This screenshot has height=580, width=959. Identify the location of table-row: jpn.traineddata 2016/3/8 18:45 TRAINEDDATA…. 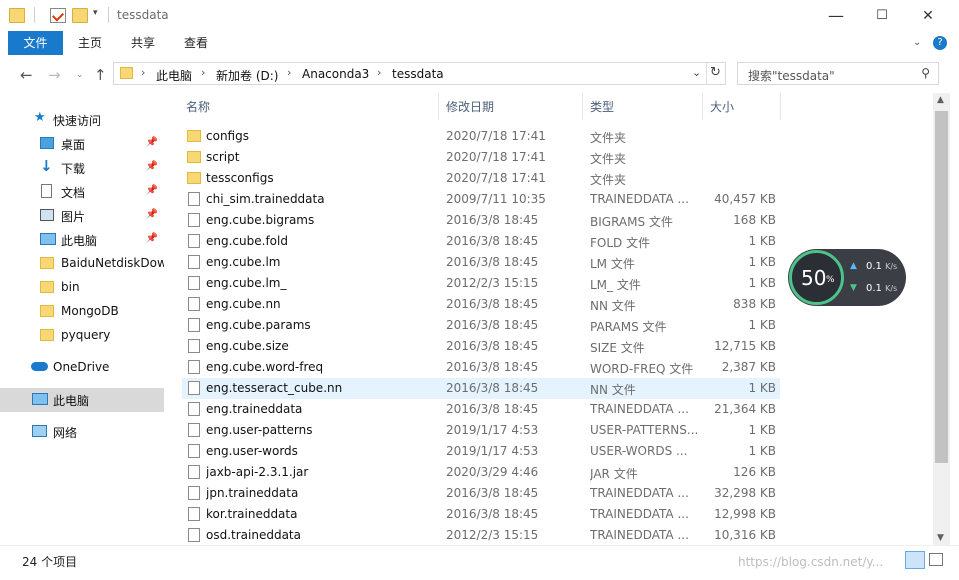
(481, 493).